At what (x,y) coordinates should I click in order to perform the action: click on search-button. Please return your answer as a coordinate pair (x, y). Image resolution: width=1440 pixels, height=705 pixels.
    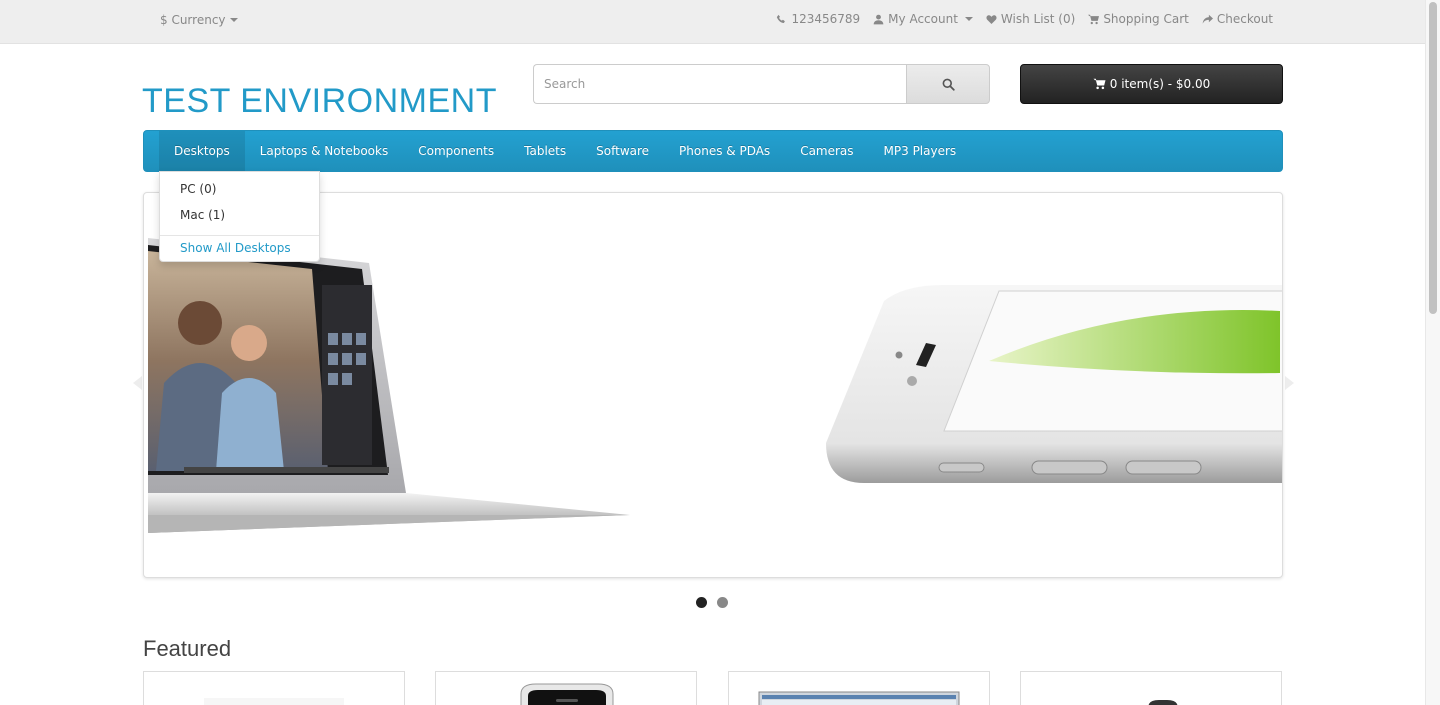
    Looking at the image, I should click on (948, 84).